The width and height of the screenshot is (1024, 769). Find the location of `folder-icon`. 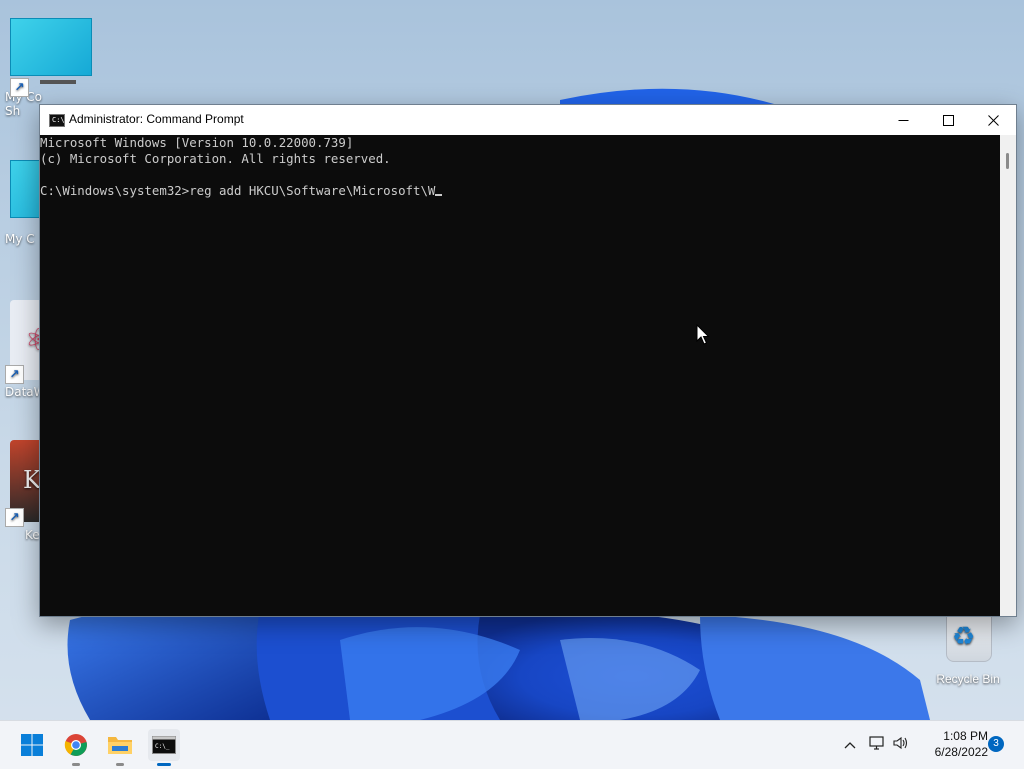

folder-icon is located at coordinates (120, 745).